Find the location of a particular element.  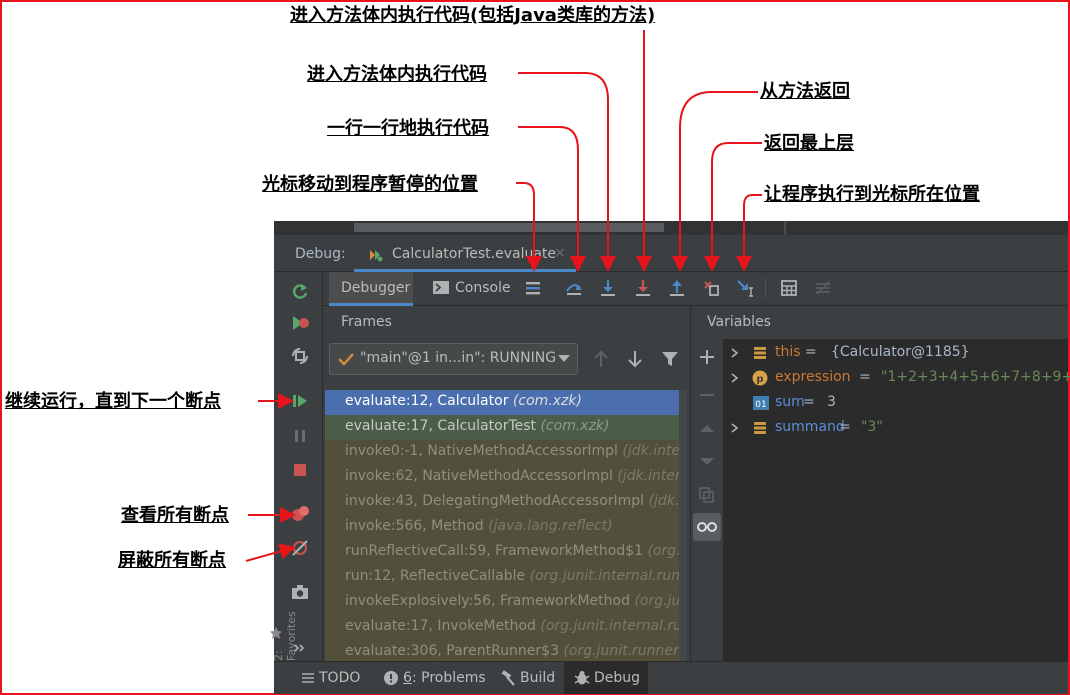

problems-tool-button: 6 : Problems is located at coordinates (432, 678).